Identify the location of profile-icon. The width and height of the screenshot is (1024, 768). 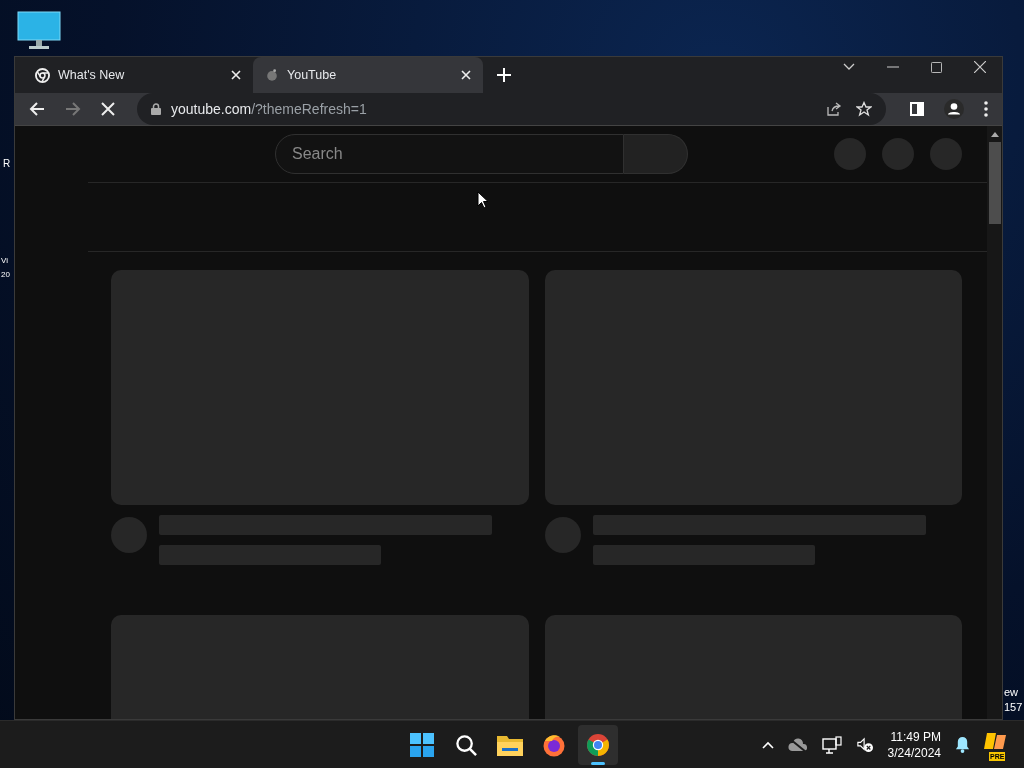
(954, 109).